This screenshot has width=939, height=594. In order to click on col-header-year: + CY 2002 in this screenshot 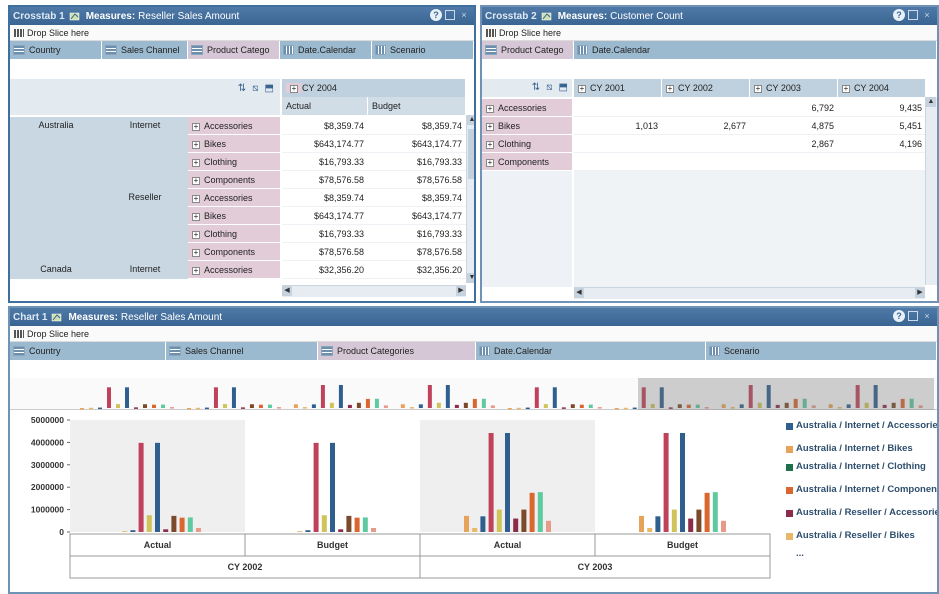, I will do `click(706, 88)`.